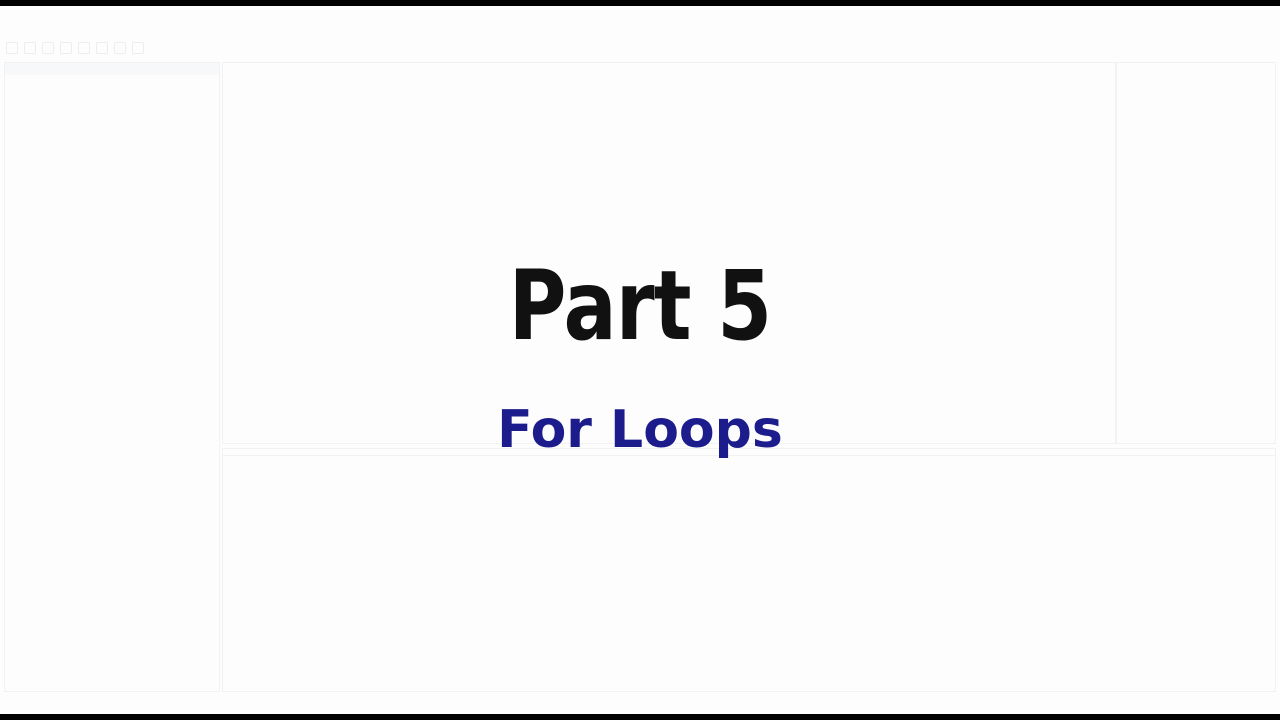 The image size is (1280, 720). Describe the element at coordinates (112, 77) in the screenshot. I see `package-explorer-tree` at that location.